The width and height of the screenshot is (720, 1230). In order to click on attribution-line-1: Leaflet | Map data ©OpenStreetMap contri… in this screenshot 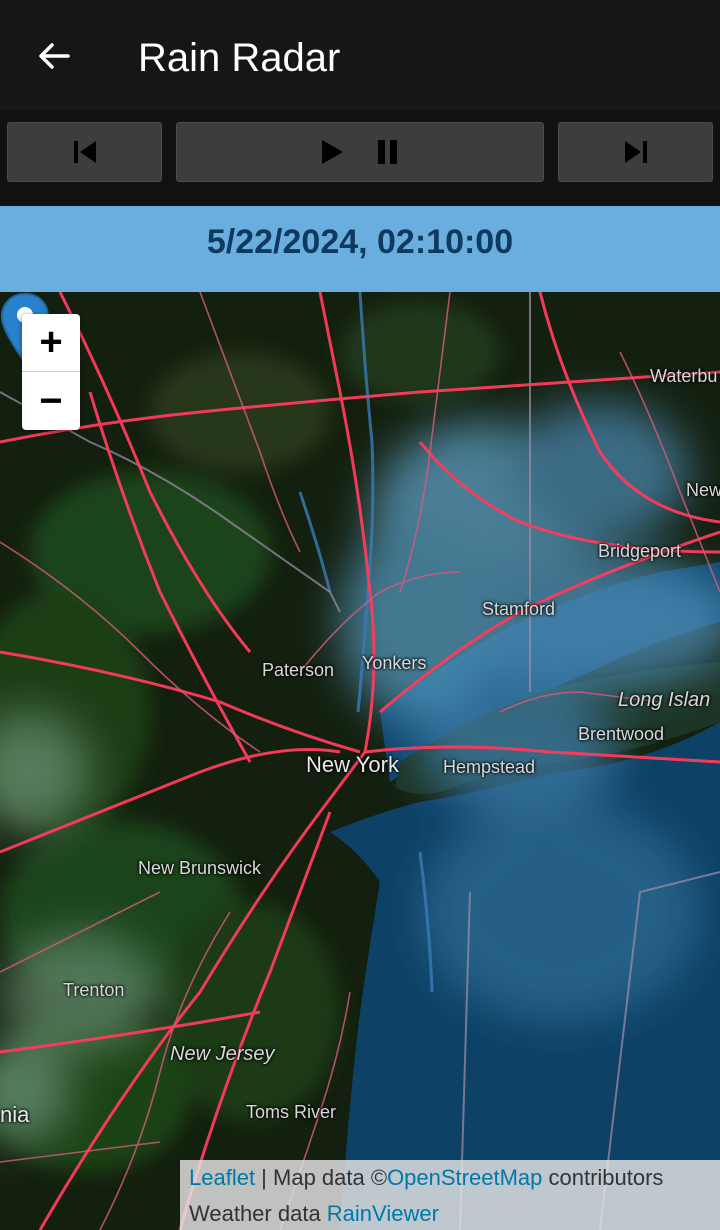, I will do `click(454, 1178)`.